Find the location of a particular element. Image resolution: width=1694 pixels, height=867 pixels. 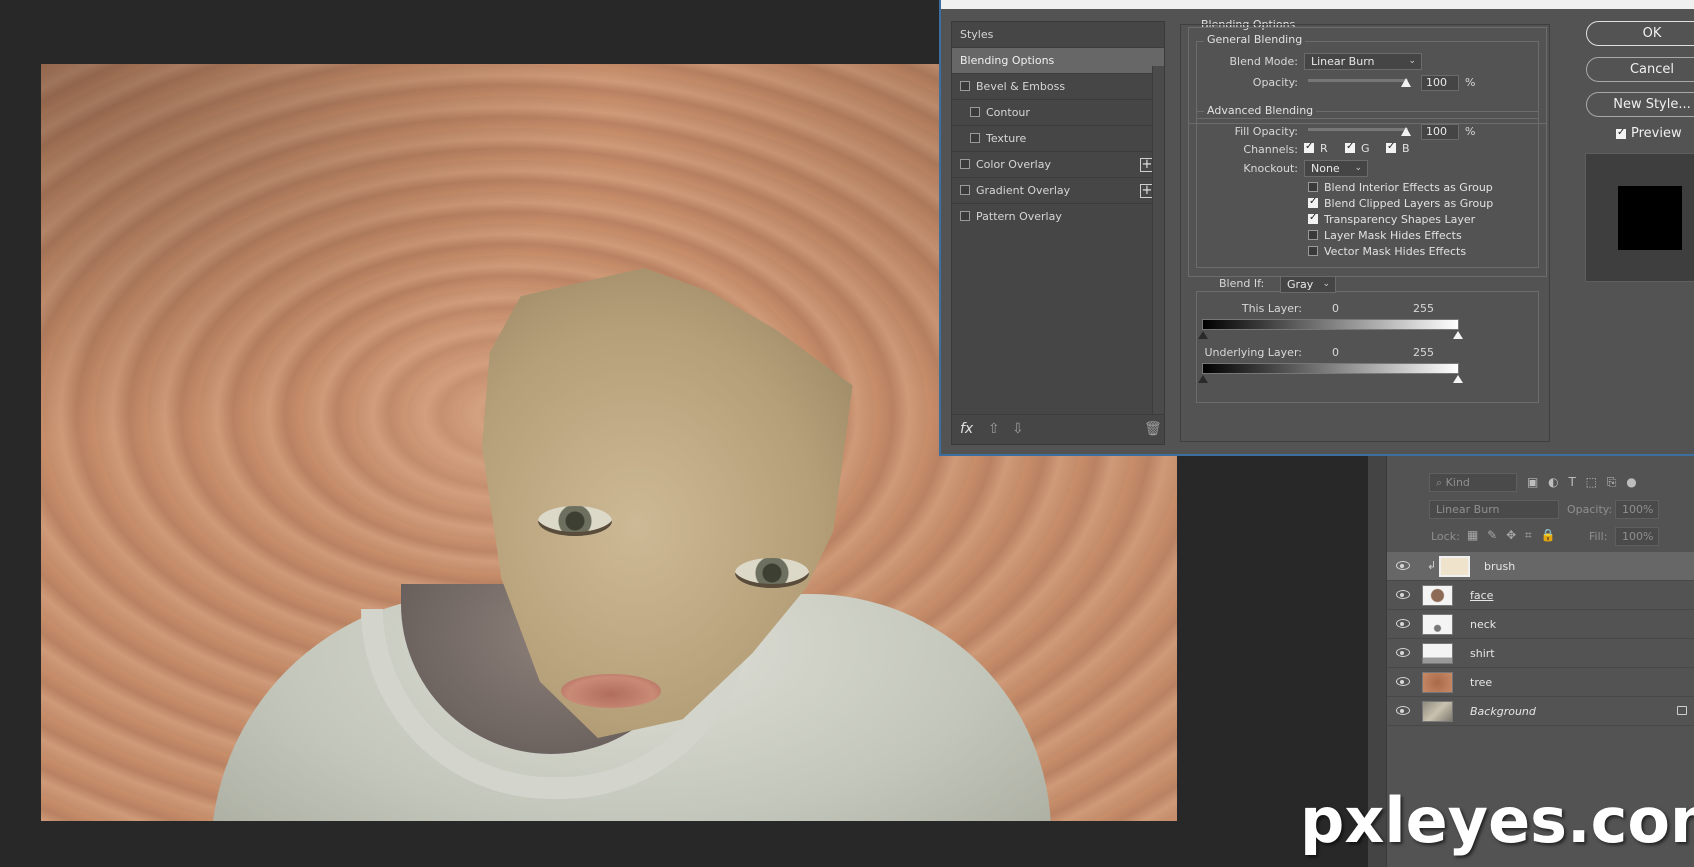

texture-checkbox is located at coordinates (975, 138).